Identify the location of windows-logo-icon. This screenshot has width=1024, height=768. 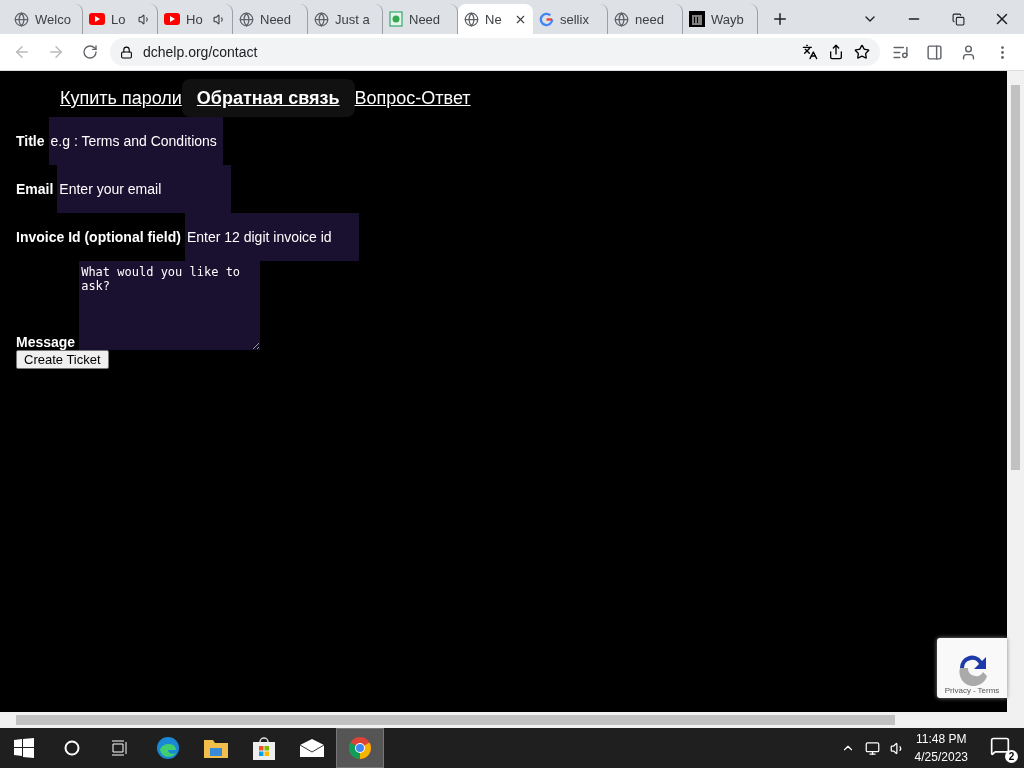
(24, 748).